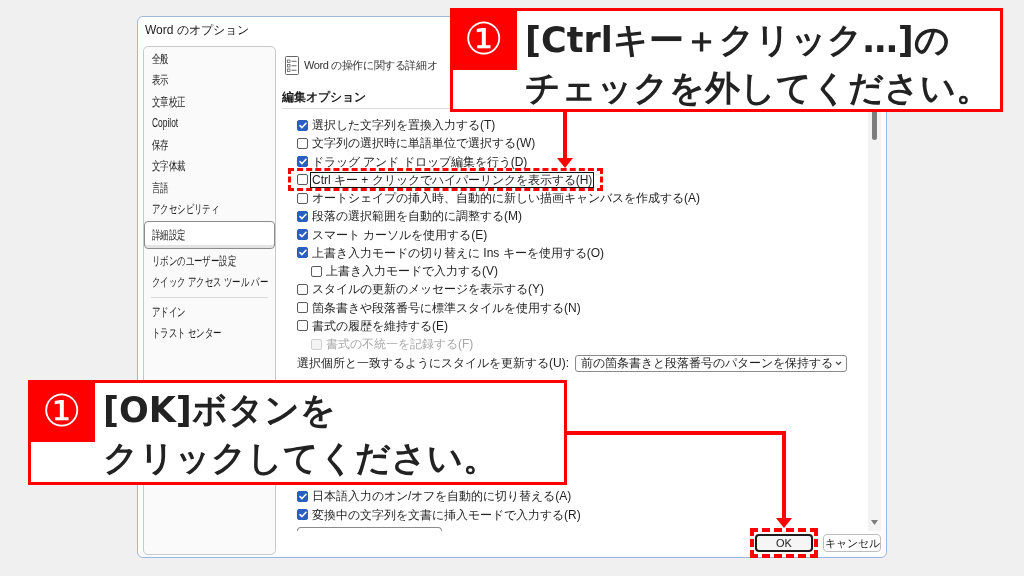 The height and width of the screenshot is (576, 1024). What do you see at coordinates (400, 234) in the screenshot?
I see `option-label: スマート カーソルを使用する(E)` at bounding box center [400, 234].